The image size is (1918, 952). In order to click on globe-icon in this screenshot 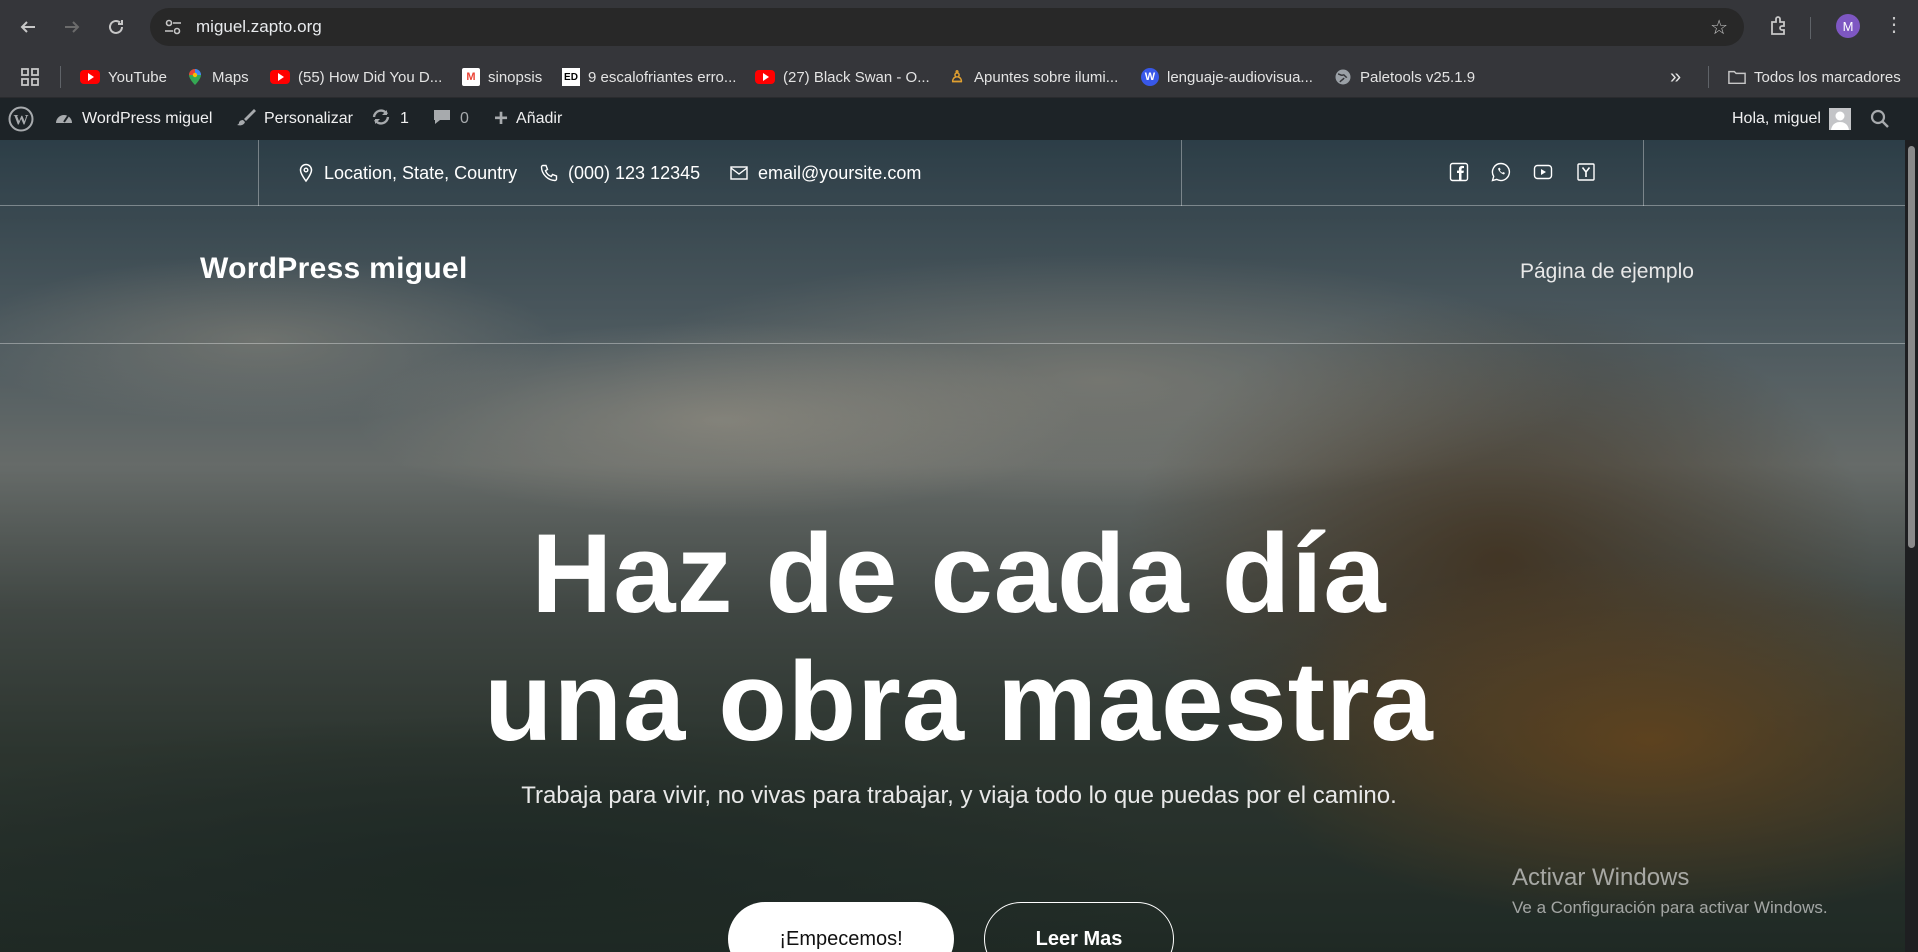, I will do `click(1343, 77)`.